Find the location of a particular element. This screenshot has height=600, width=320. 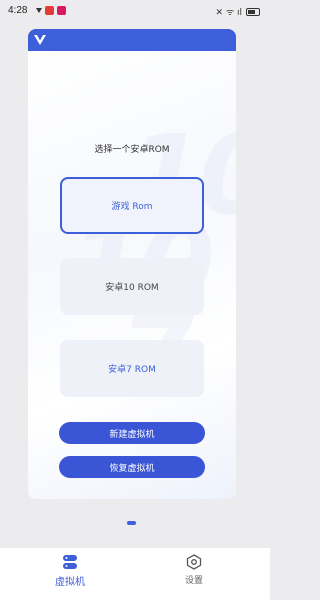

status-bar: 4:28 ✕ ᯤ ıl is located at coordinates (135, 11).